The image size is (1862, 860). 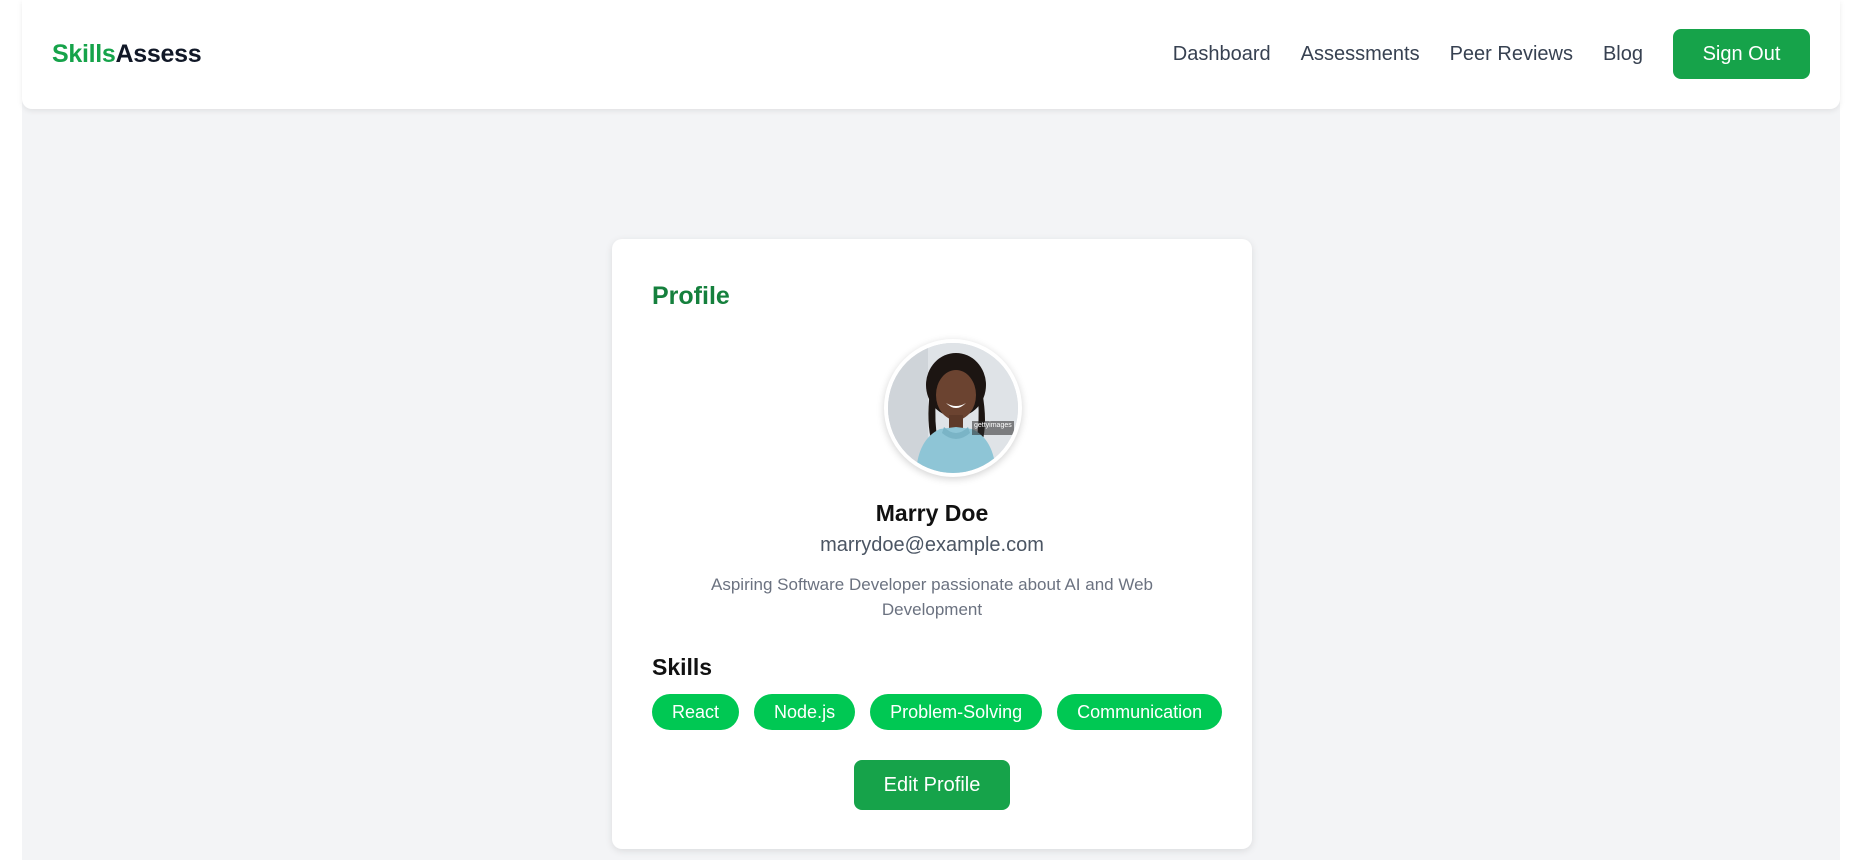 I want to click on nav-link-dashboard: Dashboard, so click(x=1222, y=54).